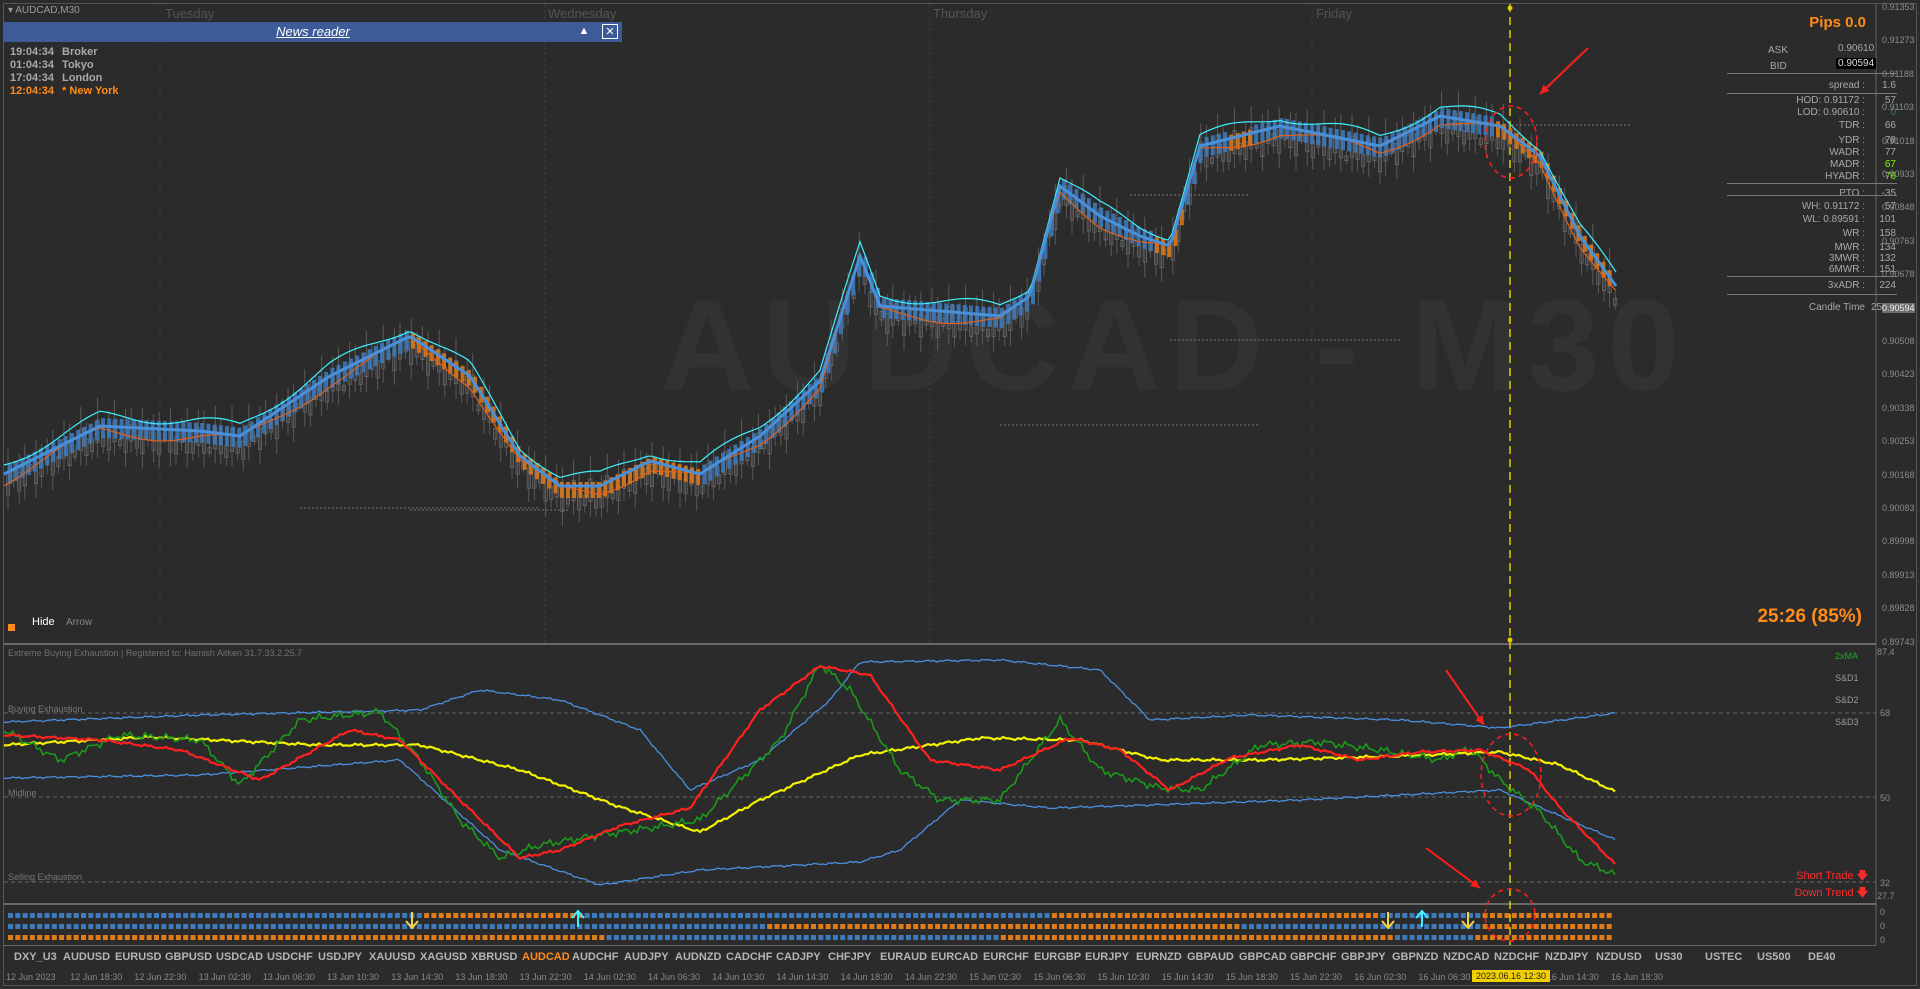  I want to click on symbol-tab: EURJPY, so click(1107, 957).